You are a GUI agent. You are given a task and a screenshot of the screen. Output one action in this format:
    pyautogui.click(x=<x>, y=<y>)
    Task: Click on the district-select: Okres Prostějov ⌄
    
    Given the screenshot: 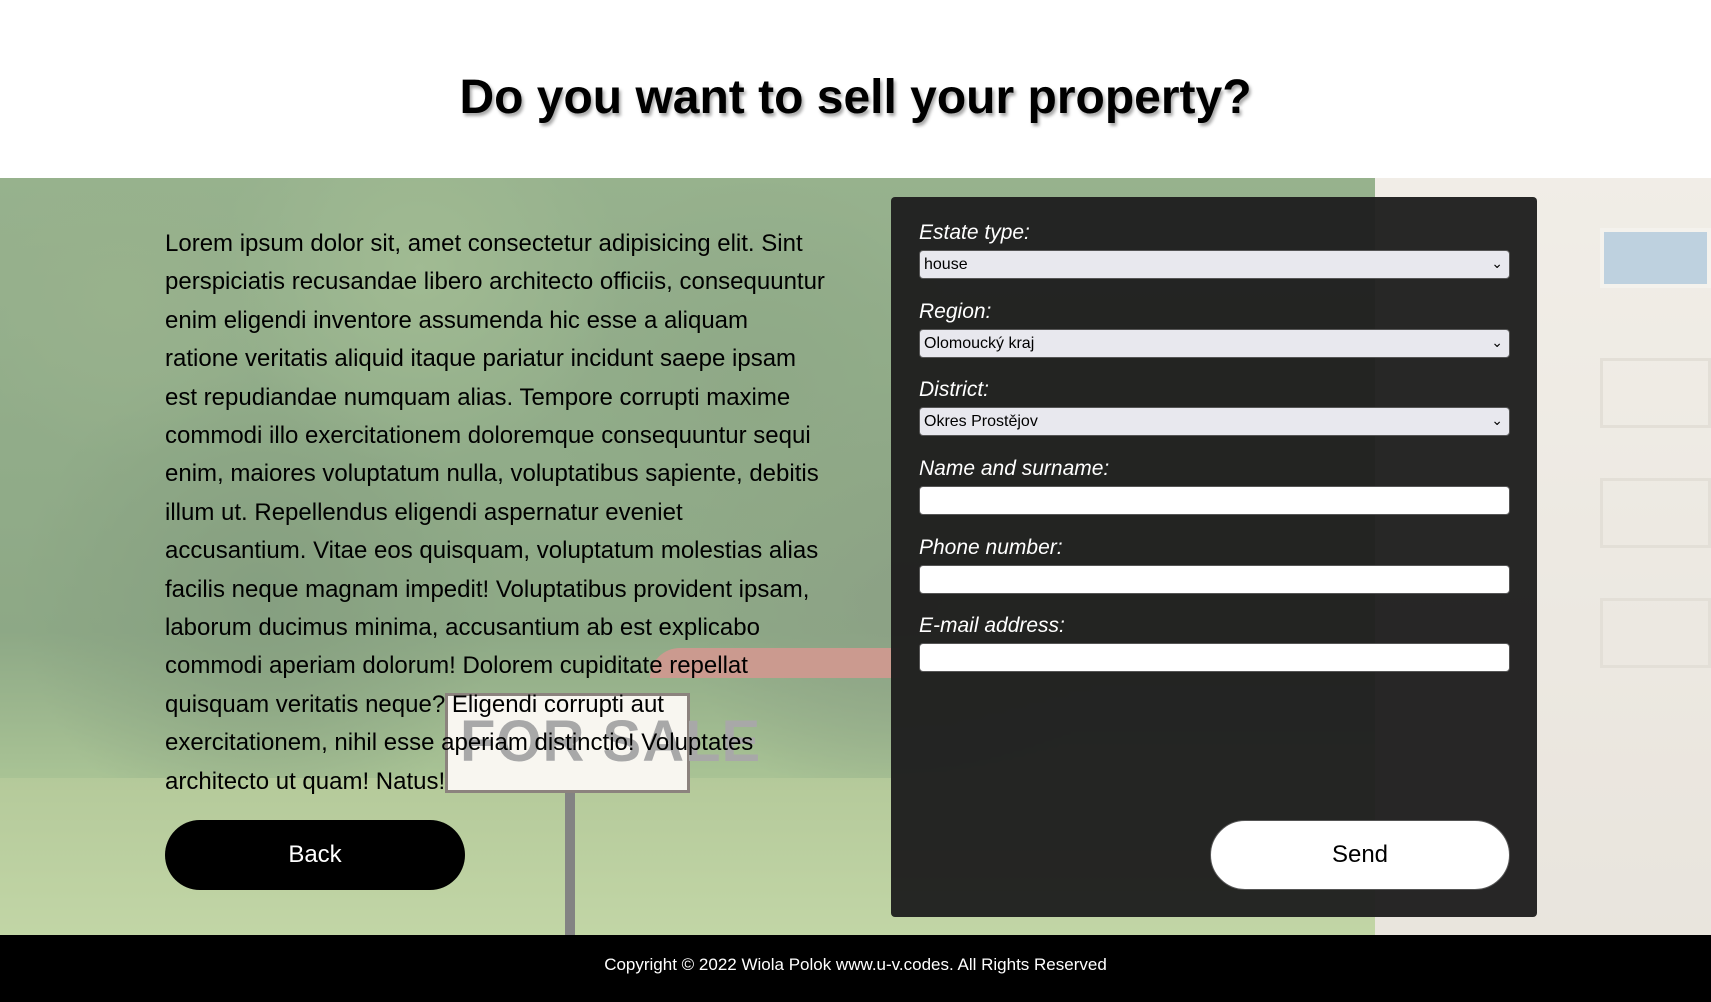 What is the action you would take?
    pyautogui.click(x=1214, y=421)
    